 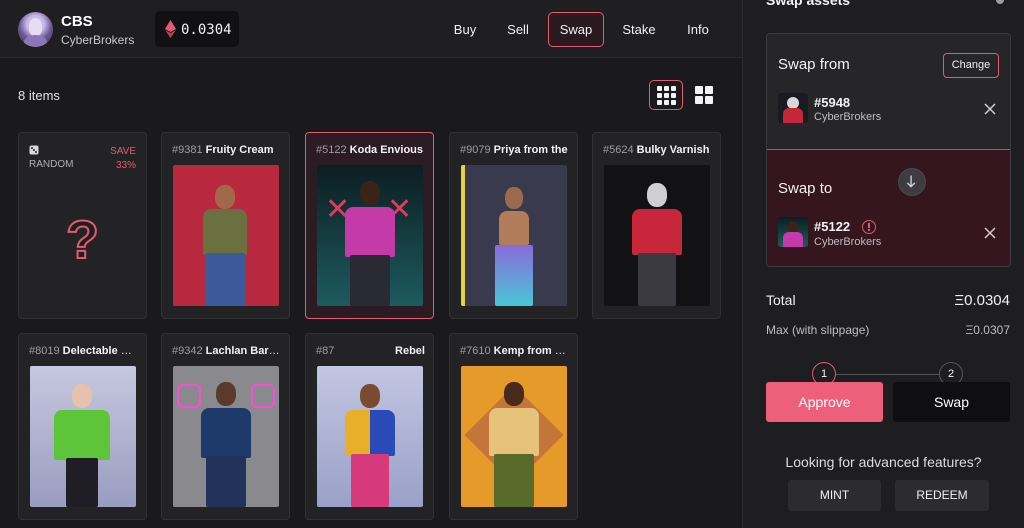 What do you see at coordinates (793, 108) in the screenshot?
I see `swap-from-thumbnail` at bounding box center [793, 108].